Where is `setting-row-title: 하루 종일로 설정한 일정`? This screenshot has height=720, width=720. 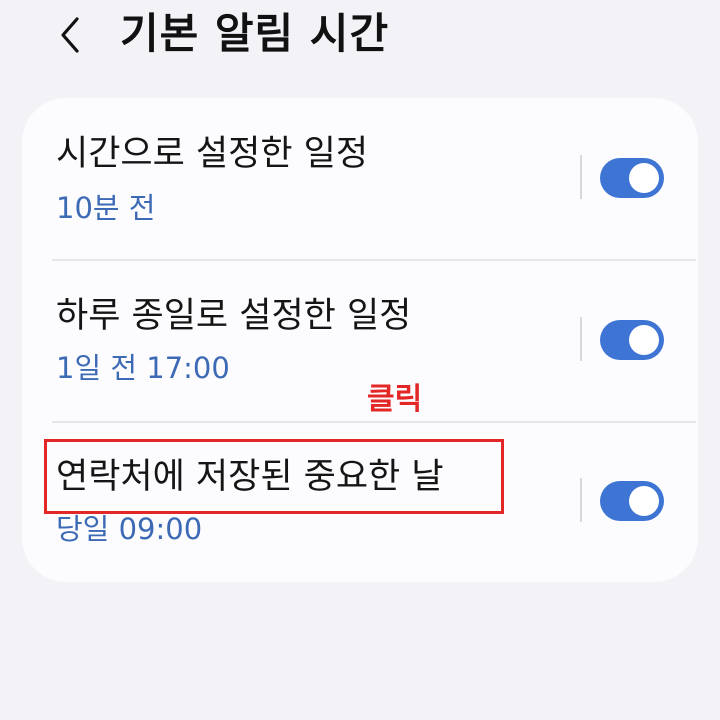 setting-row-title: 하루 종일로 설정한 일정 is located at coordinates (234, 316).